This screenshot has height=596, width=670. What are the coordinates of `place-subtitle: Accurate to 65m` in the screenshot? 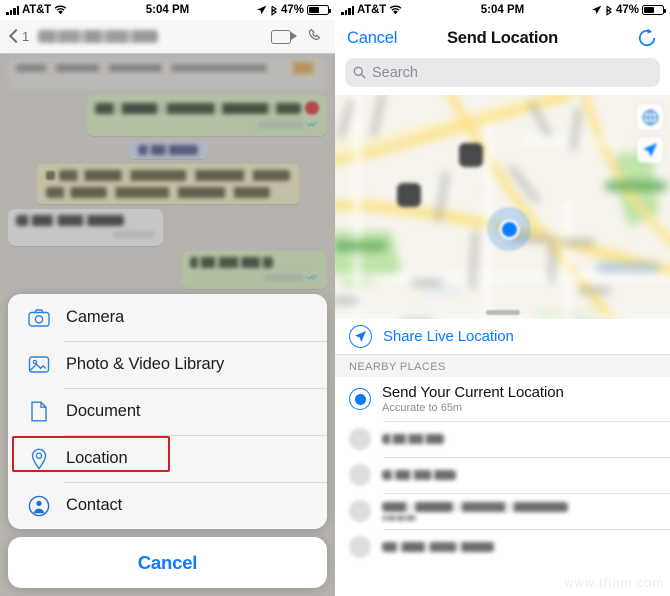 It's located at (422, 408).